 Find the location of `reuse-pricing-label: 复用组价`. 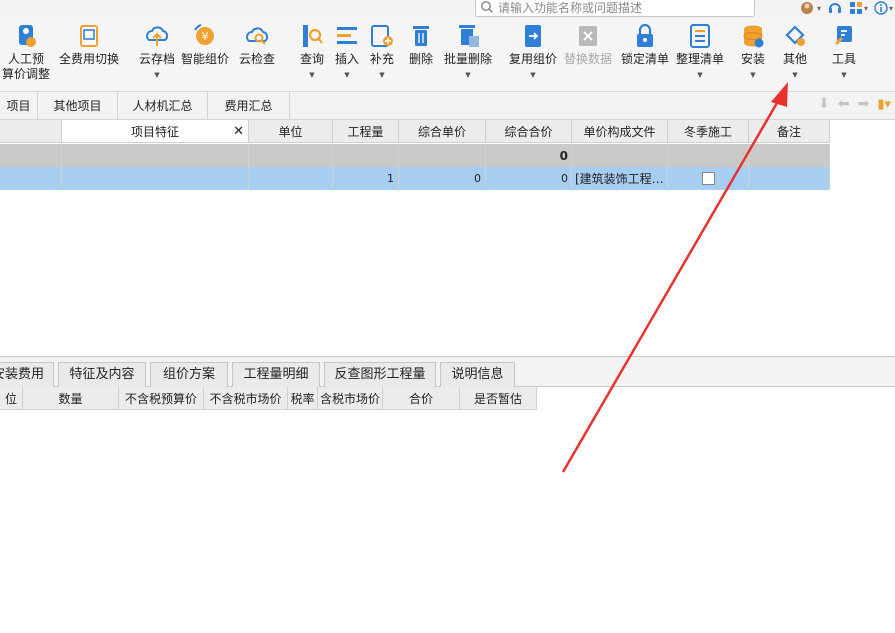

reuse-pricing-label: 复用组价 is located at coordinates (532, 59).